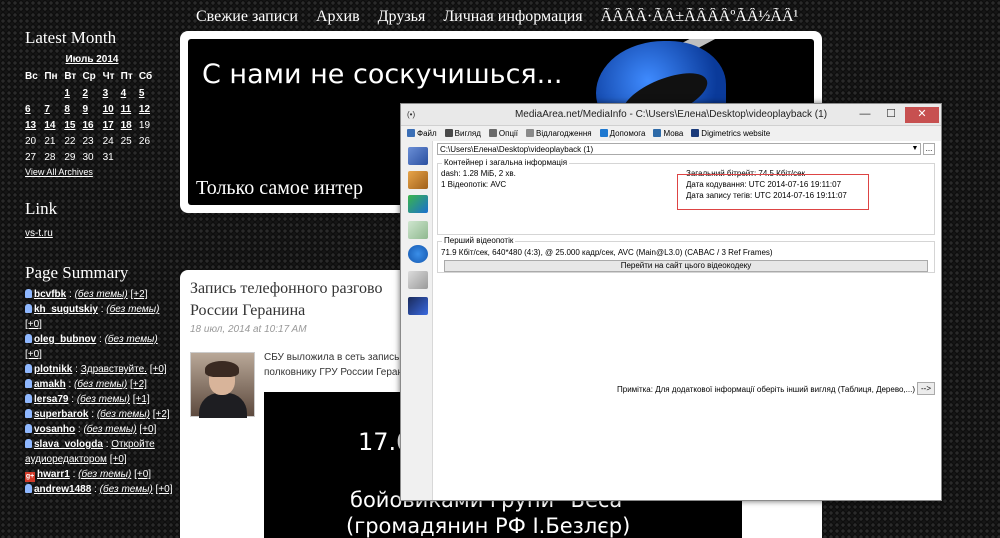 Image resolution: width=1000 pixels, height=538 pixels. What do you see at coordinates (92, 93) in the screenshot?
I see `calendar-day: 2` at bounding box center [92, 93].